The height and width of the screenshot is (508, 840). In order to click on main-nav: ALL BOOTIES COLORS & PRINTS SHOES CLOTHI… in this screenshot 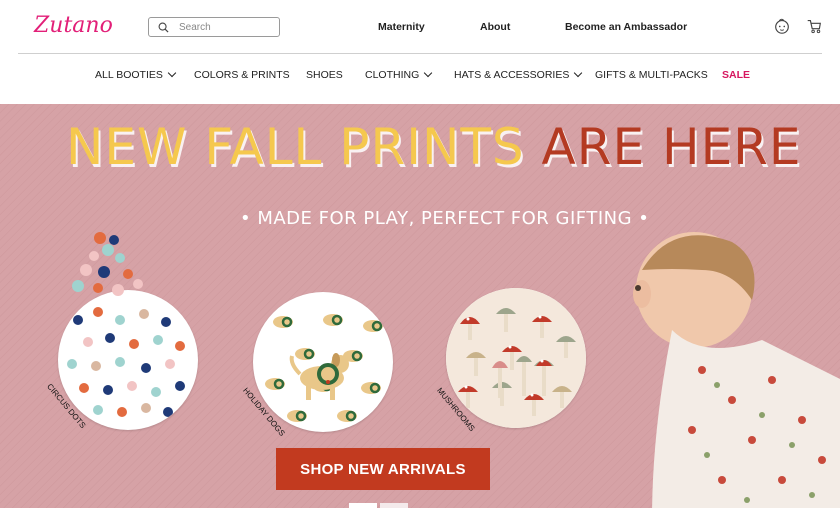, I will do `click(420, 79)`.